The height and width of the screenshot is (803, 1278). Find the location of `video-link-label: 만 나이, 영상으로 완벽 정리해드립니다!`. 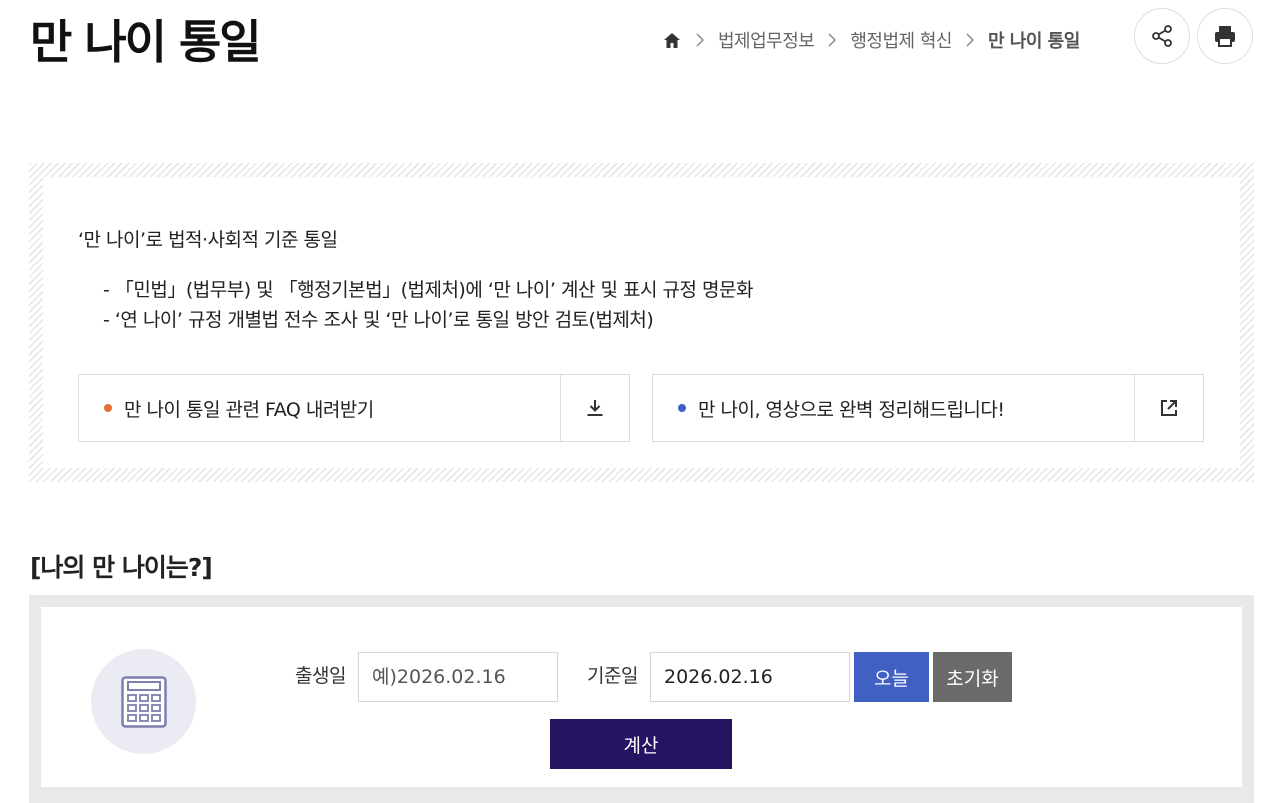

video-link-label: 만 나이, 영상으로 완벽 정리해드립니다! is located at coordinates (851, 409).